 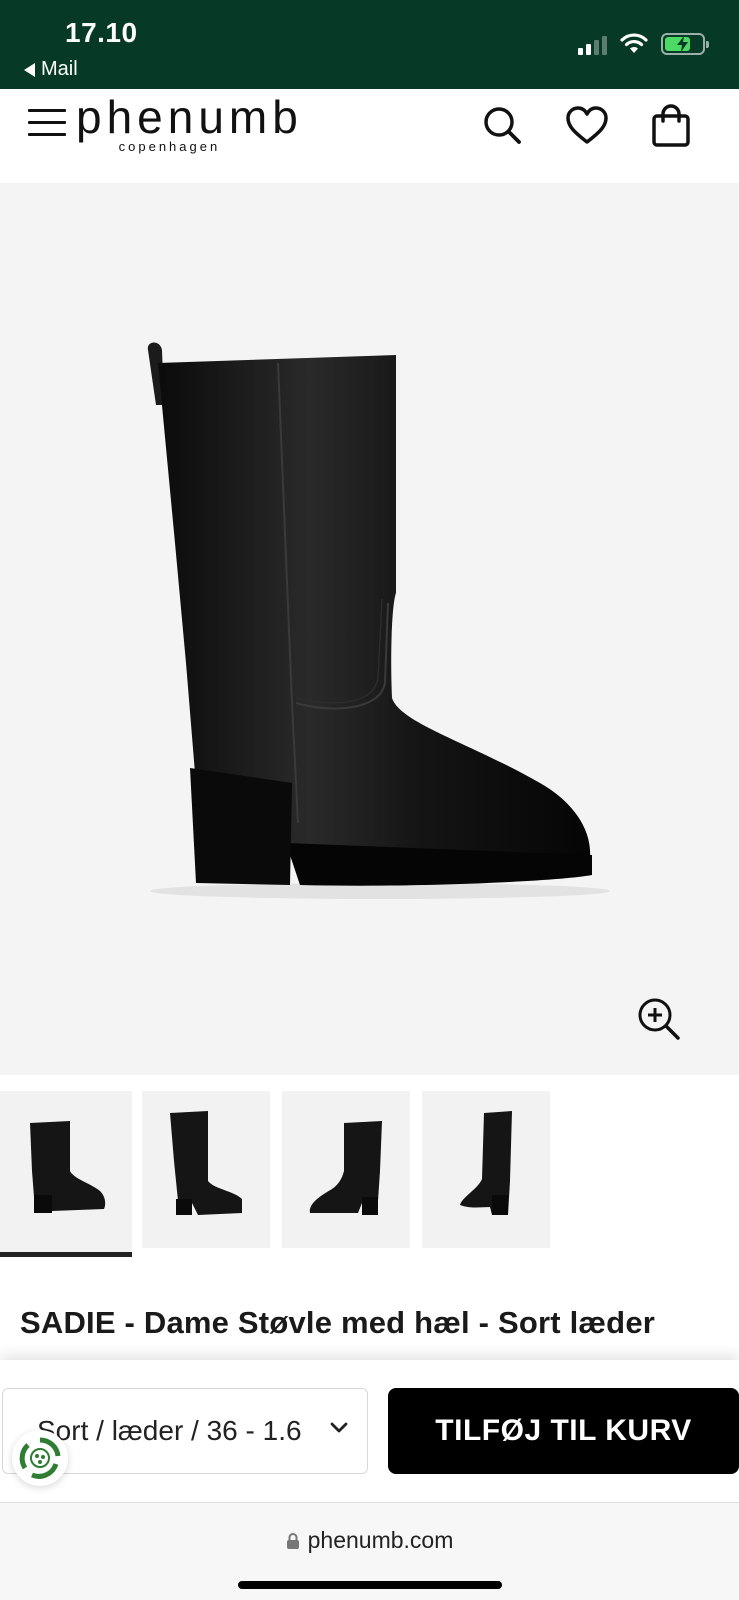 I want to click on add-to-cart-button: TILFØJ TIL KURV, so click(x=563, y=1431).